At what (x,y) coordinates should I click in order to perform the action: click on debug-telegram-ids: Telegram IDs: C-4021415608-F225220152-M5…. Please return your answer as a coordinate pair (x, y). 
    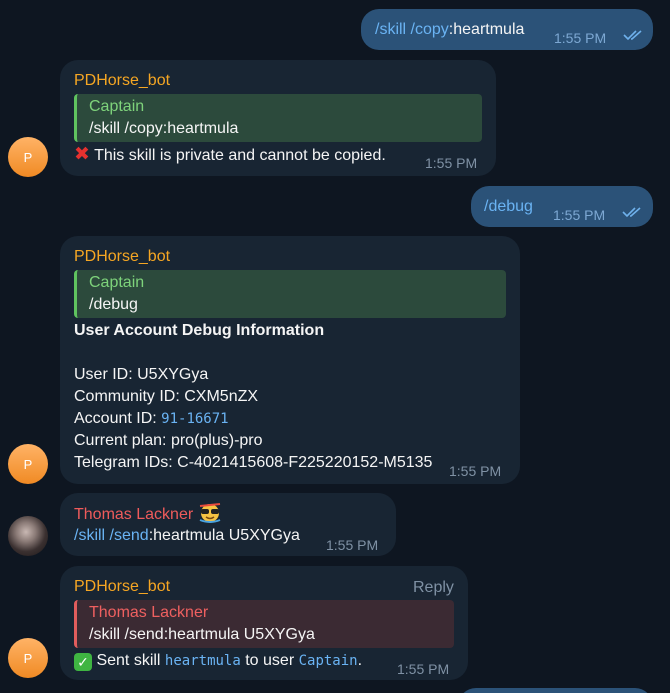
    Looking at the image, I should click on (253, 462).